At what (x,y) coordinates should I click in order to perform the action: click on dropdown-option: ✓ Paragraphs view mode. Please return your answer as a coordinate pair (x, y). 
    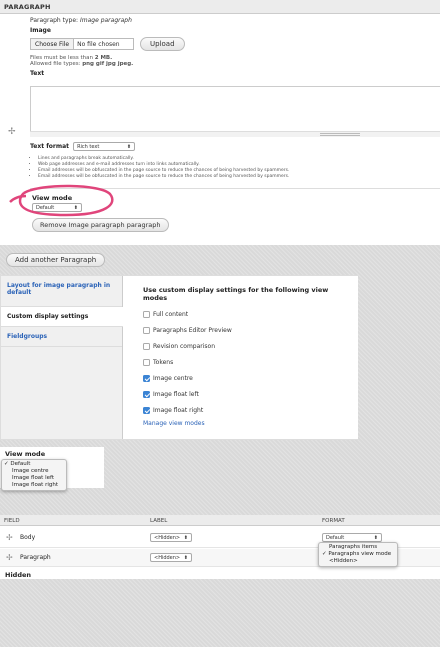
    Looking at the image, I should click on (358, 554).